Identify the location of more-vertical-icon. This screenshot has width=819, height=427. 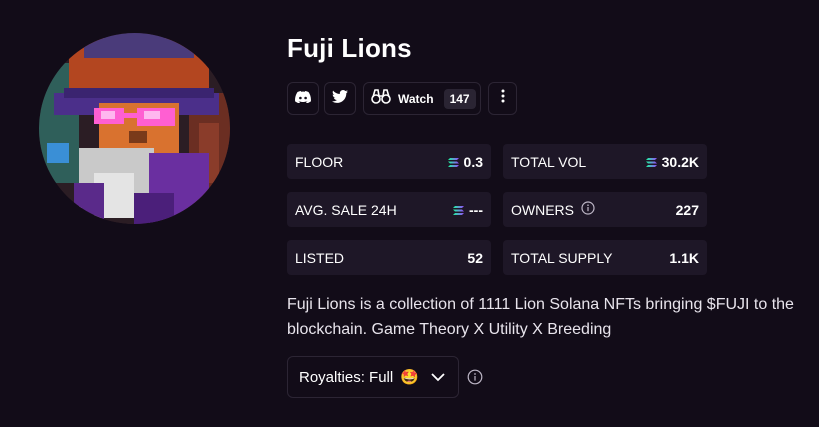
(503, 98).